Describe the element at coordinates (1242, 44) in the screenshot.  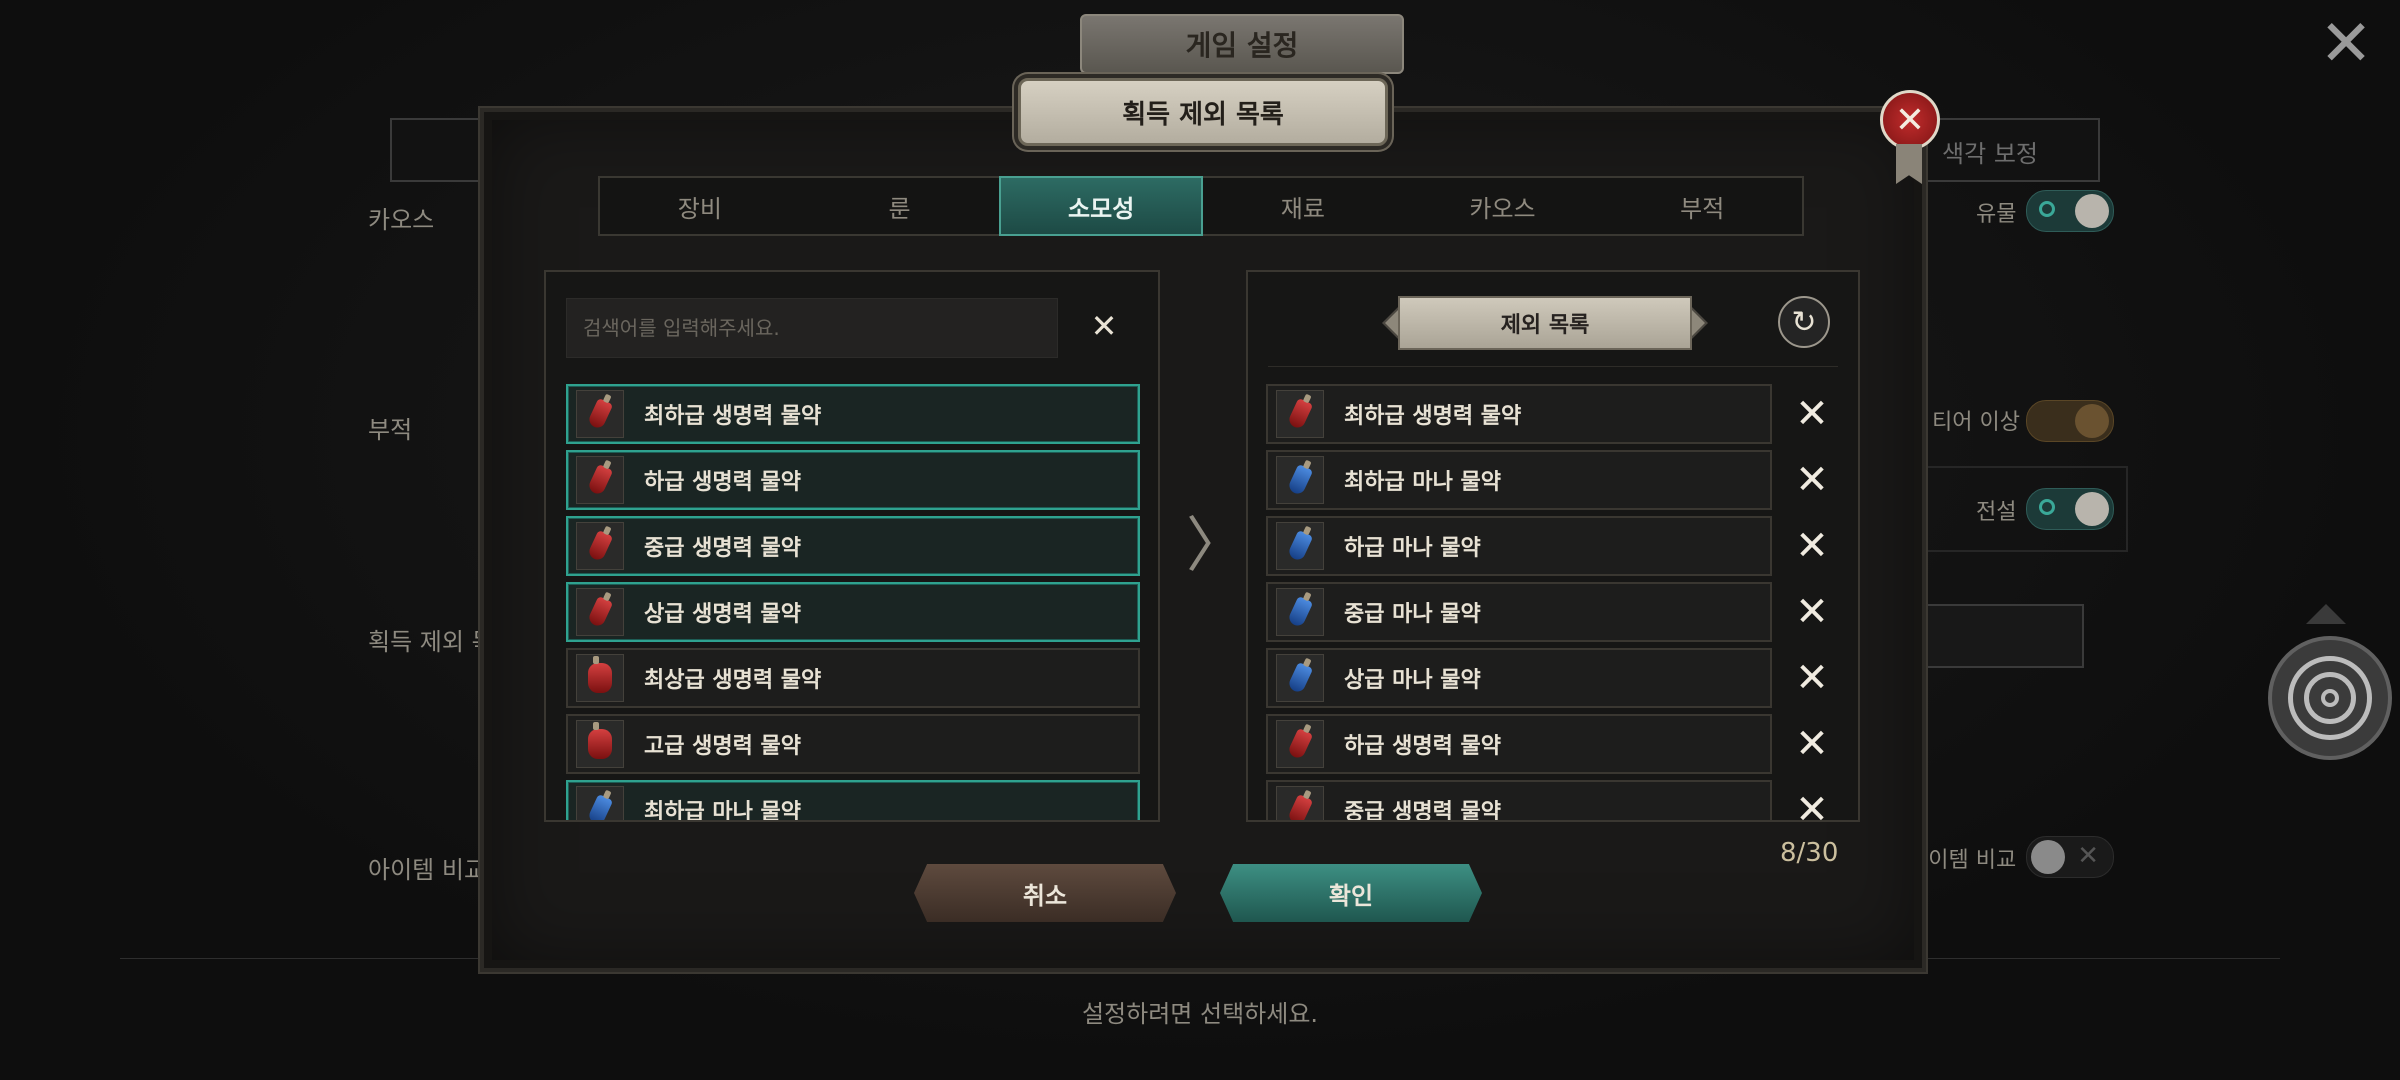
I see `settings-title: 게임 설정` at that location.